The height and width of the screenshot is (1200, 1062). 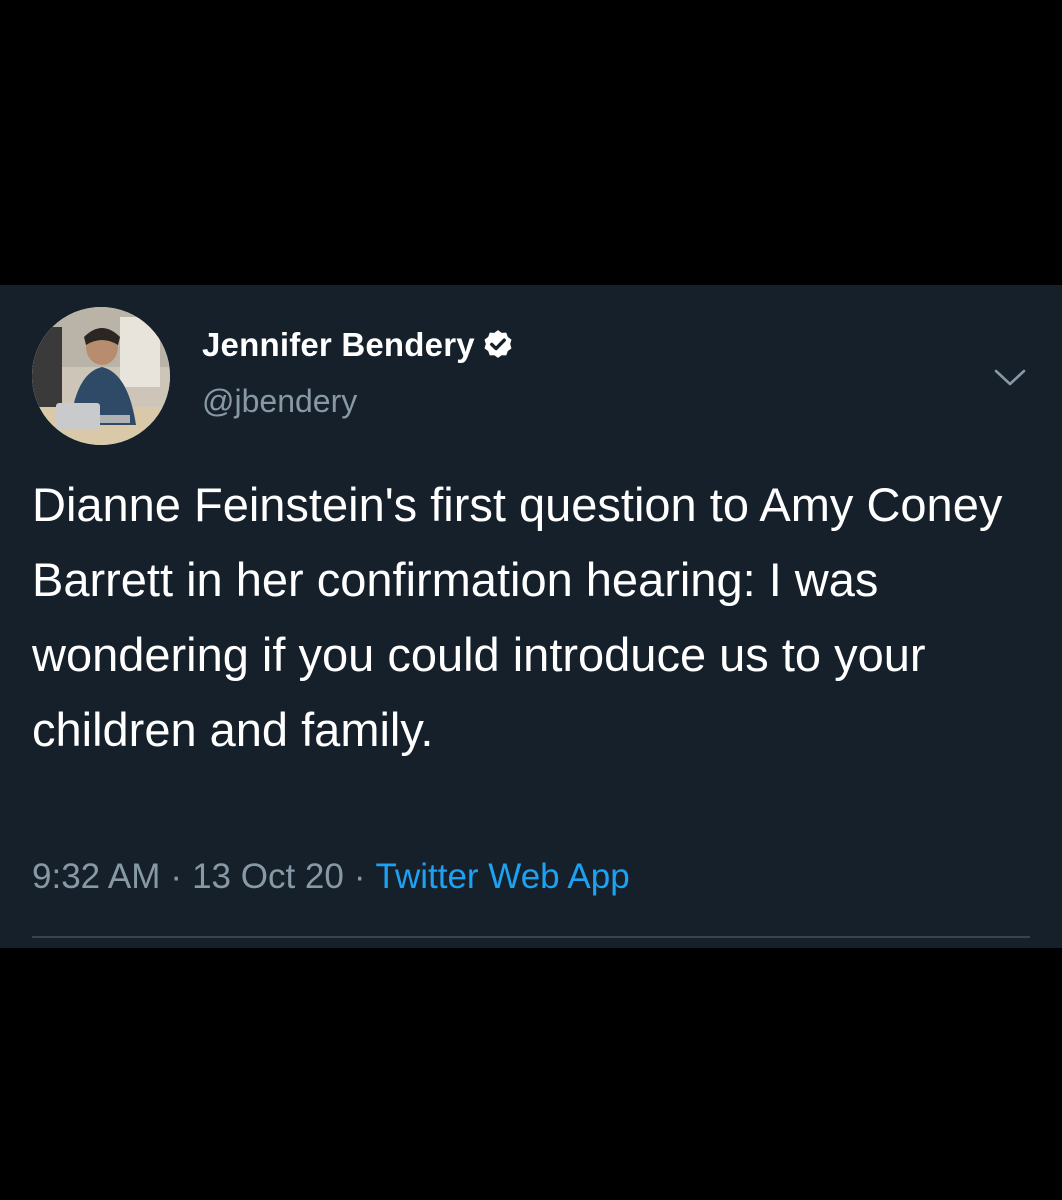 I want to click on author-name-row: Jennifer Bendery, so click(x=358, y=345).